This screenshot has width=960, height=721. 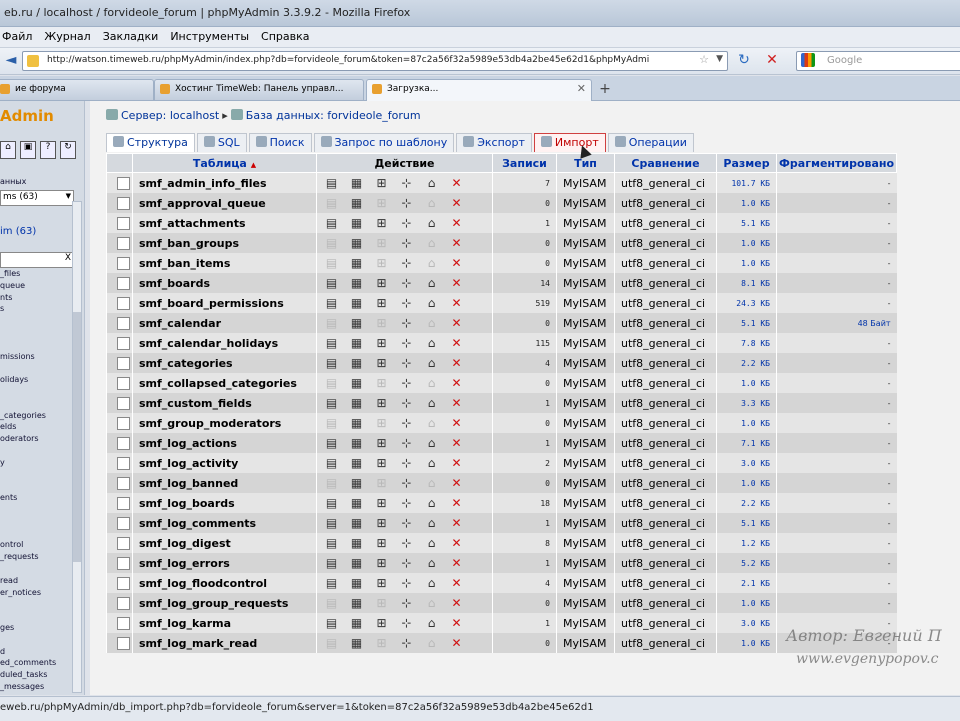 What do you see at coordinates (23, 674) in the screenshot?
I see `left-table-link: duled_tasks` at bounding box center [23, 674].